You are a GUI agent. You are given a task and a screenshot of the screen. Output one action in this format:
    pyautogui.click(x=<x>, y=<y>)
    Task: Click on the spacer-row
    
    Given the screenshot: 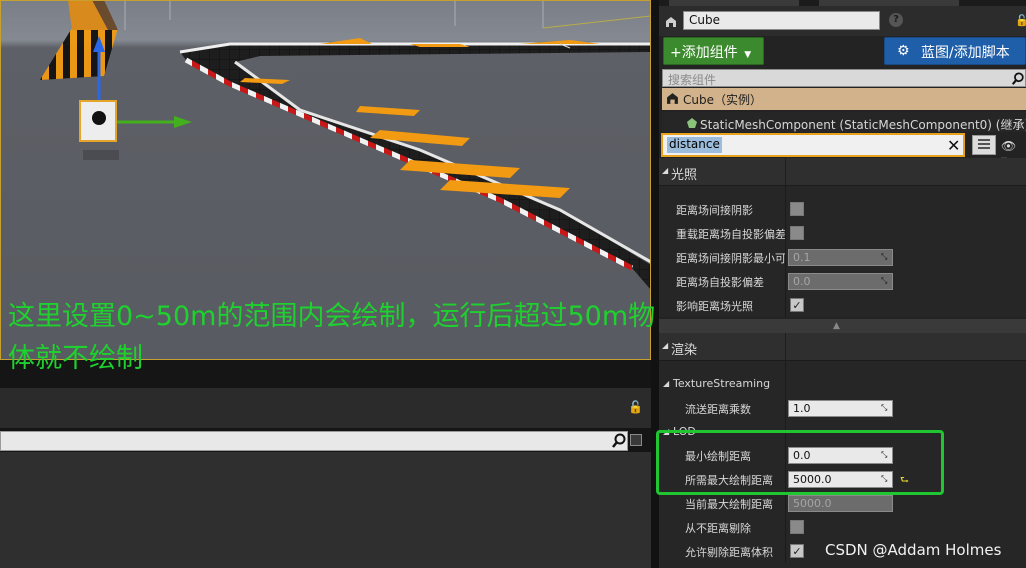 What is the action you would take?
    pyautogui.click(x=842, y=198)
    